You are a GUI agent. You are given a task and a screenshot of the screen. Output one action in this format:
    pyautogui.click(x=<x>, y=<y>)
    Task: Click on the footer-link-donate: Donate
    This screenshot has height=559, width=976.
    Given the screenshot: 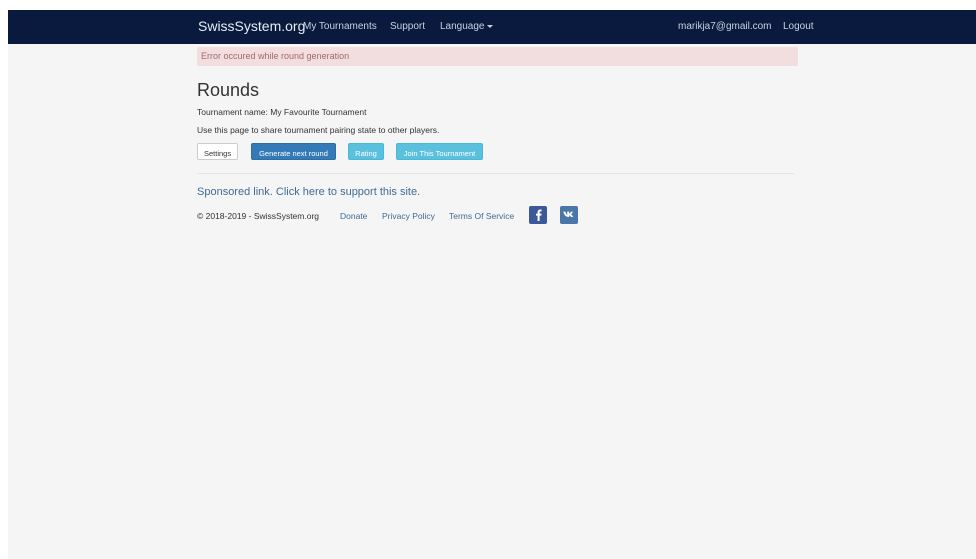 What is the action you would take?
    pyautogui.click(x=353, y=216)
    